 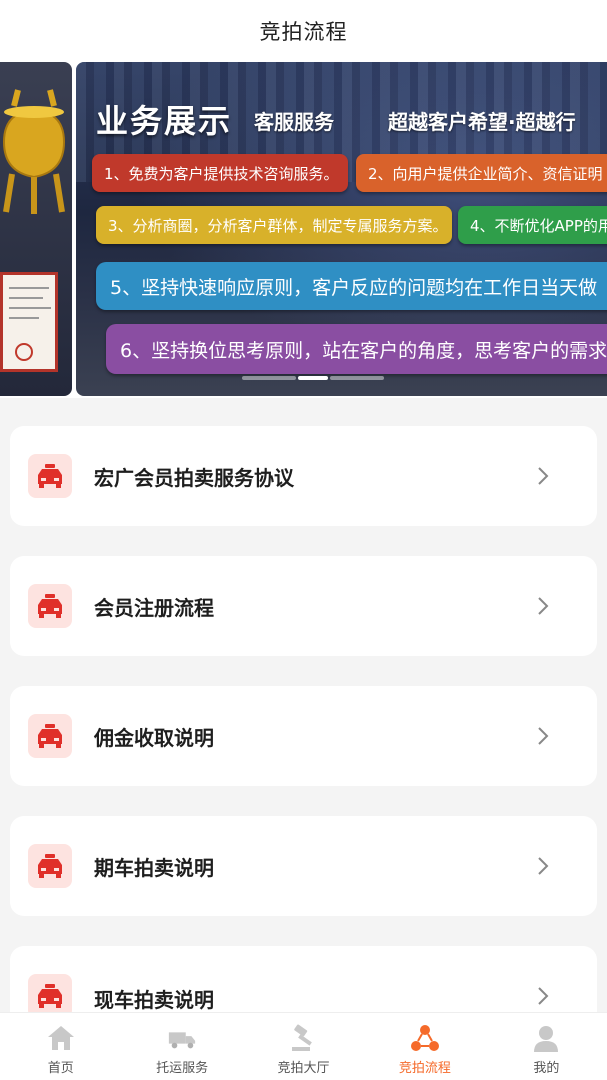 I want to click on list-item-spot-auction: 现车拍卖说明, so click(x=303, y=982).